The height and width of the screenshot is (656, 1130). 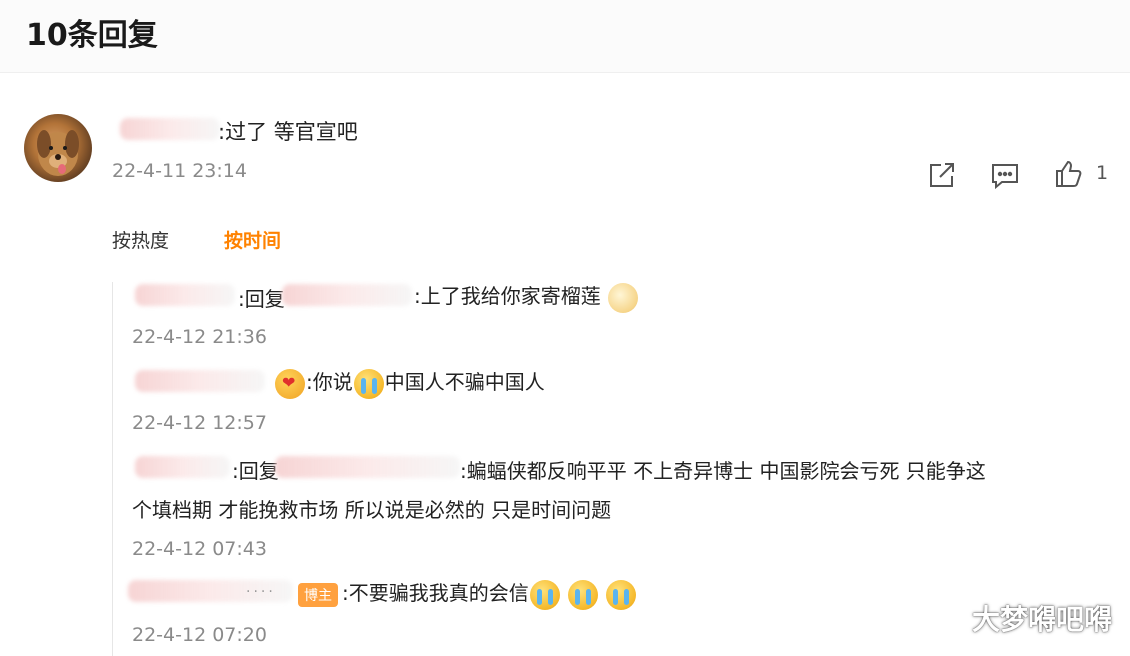 What do you see at coordinates (372, 510) in the screenshot?
I see `reply-content-line-2: 个填档期 才能挽救市场 所以说是必然的 只是时间问题` at bounding box center [372, 510].